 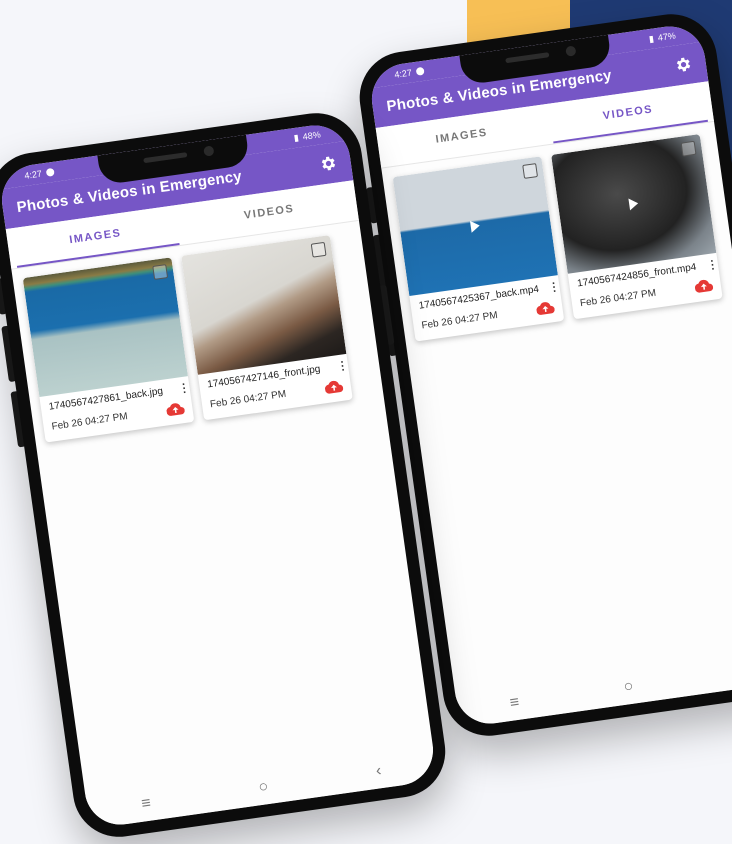 What do you see at coordinates (379, 771) in the screenshot?
I see `back-nav-icon: ‹` at bounding box center [379, 771].